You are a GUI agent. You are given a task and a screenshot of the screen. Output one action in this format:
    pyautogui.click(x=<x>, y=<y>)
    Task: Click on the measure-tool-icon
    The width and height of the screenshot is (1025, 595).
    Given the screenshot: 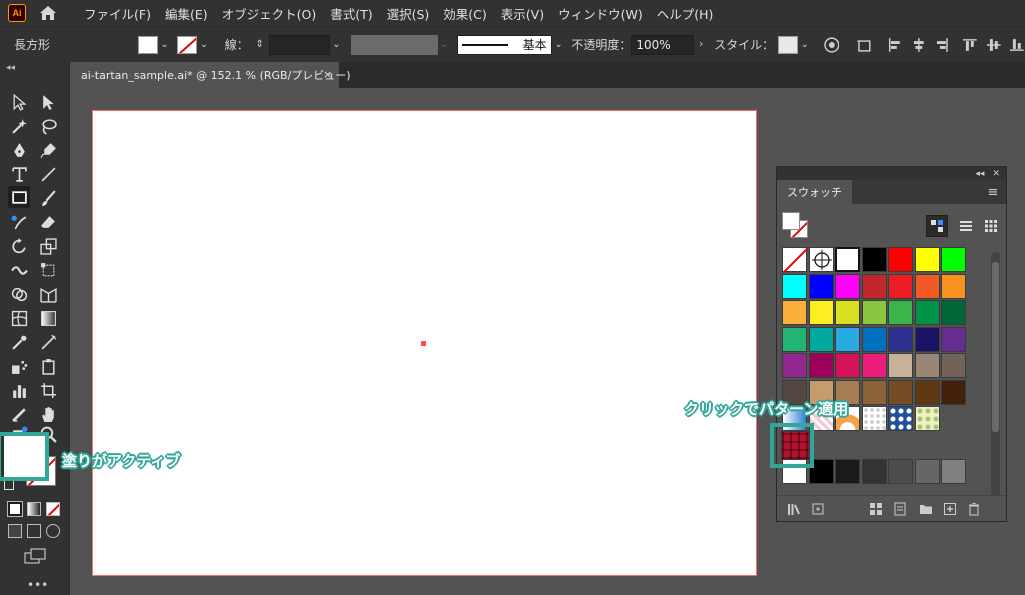 What is the action you would take?
    pyautogui.click(x=48, y=342)
    